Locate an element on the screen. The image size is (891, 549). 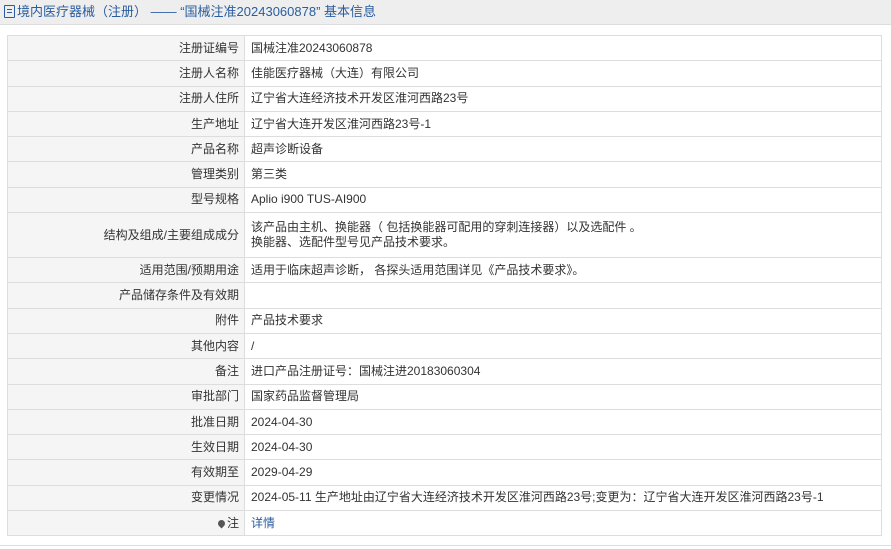
row-value-production-address: 辽宁省大连开发区淮河西路23号-1 is located at coordinates (563, 124).